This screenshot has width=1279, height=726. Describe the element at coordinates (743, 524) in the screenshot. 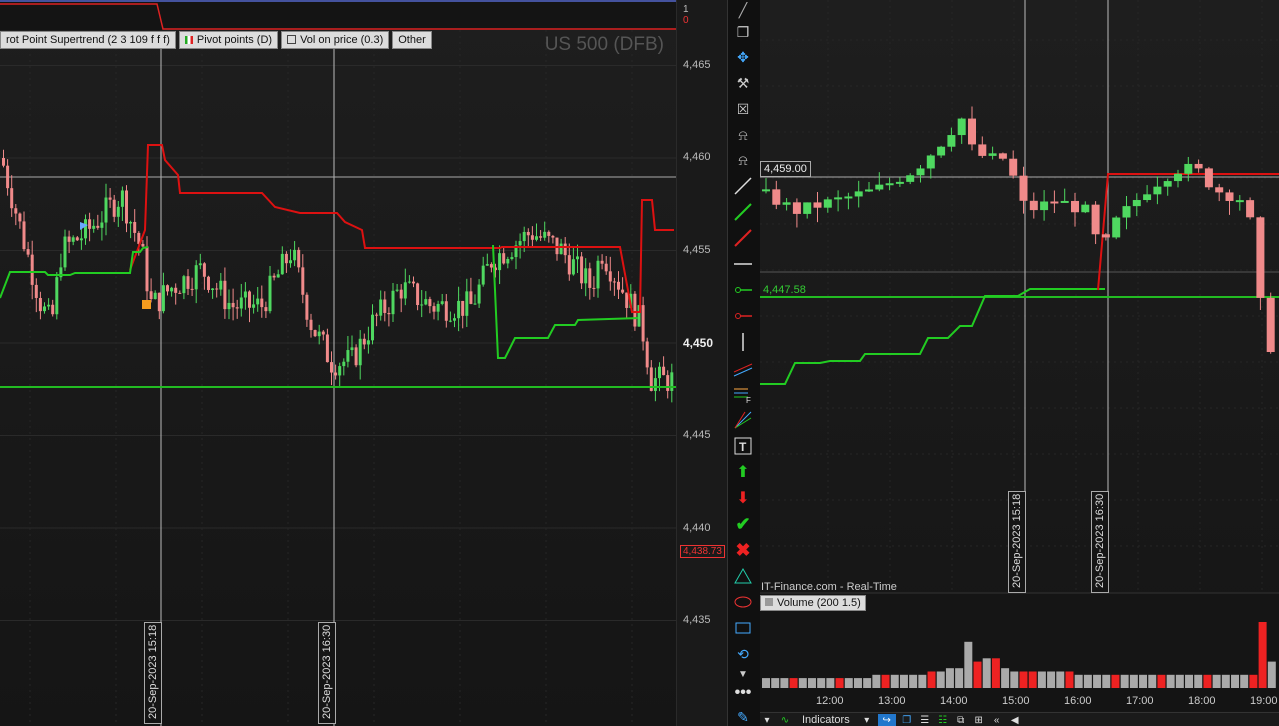

I see `checkmark-icon: ✔` at that location.